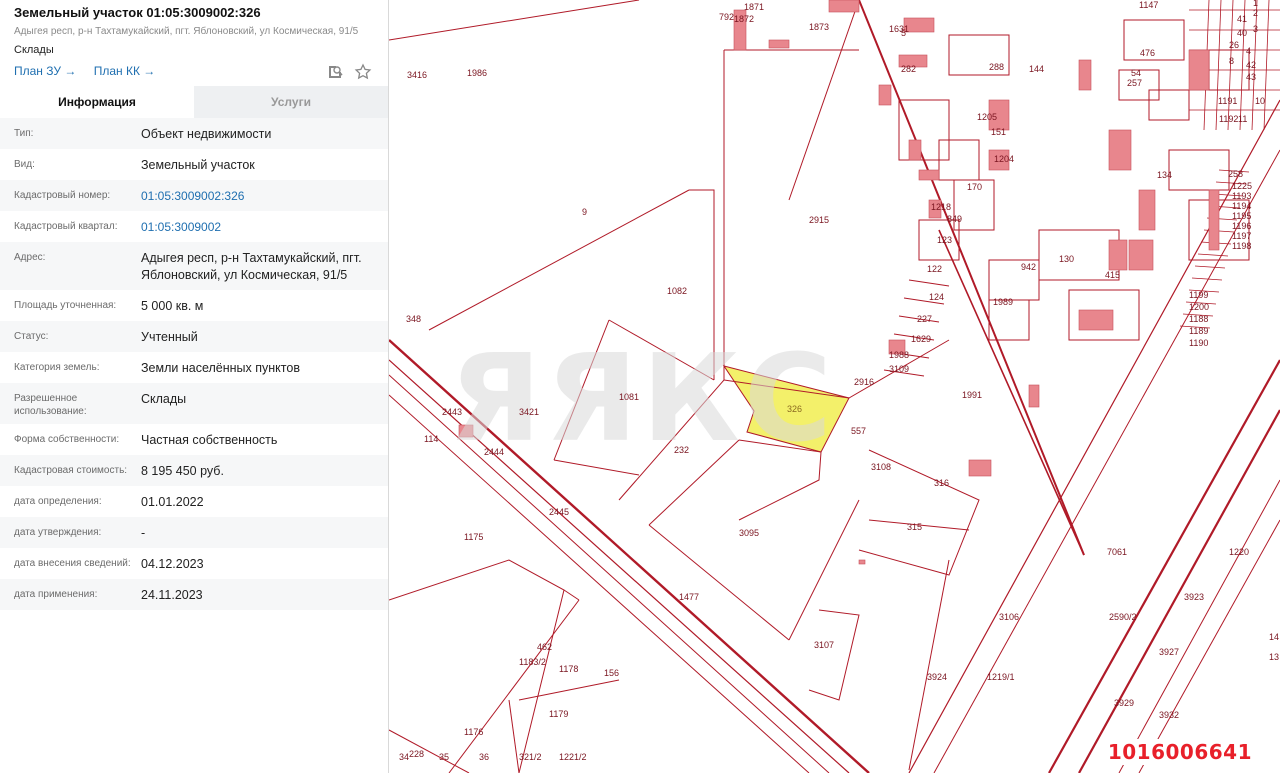 Image resolution: width=1280 pixels, height=773 pixels. Describe the element at coordinates (209, 440) in the screenshot. I see `attribute-value: Частная собственность` at that location.